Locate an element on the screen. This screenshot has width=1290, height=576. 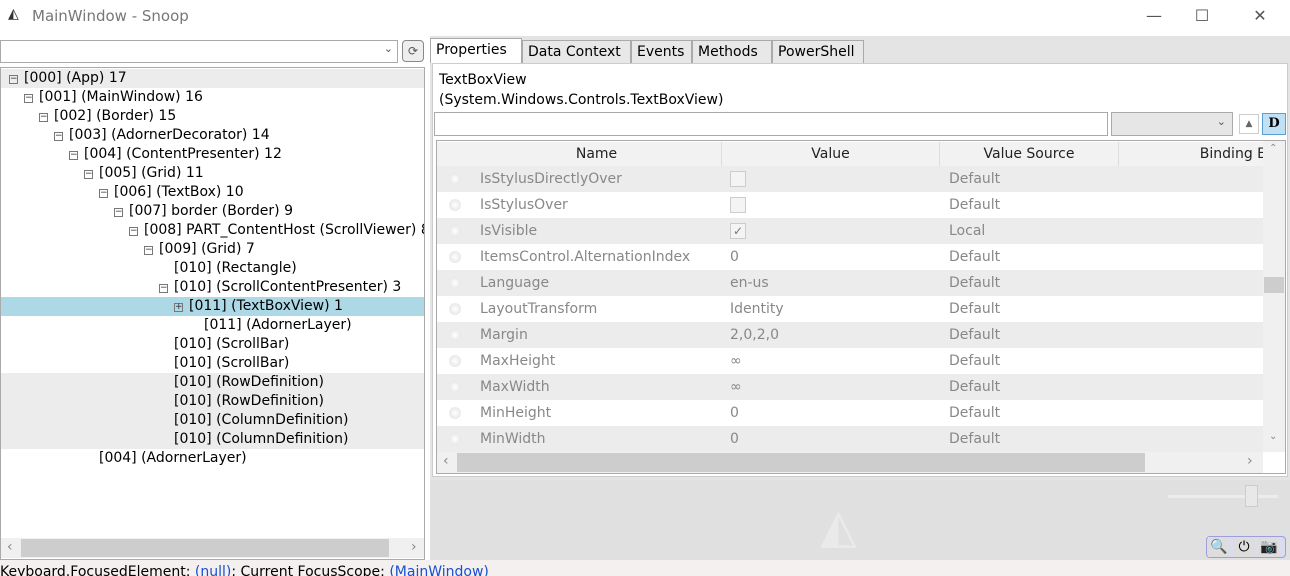
scroll-up-icon: ⌃ is located at coordinates (1273, 148).